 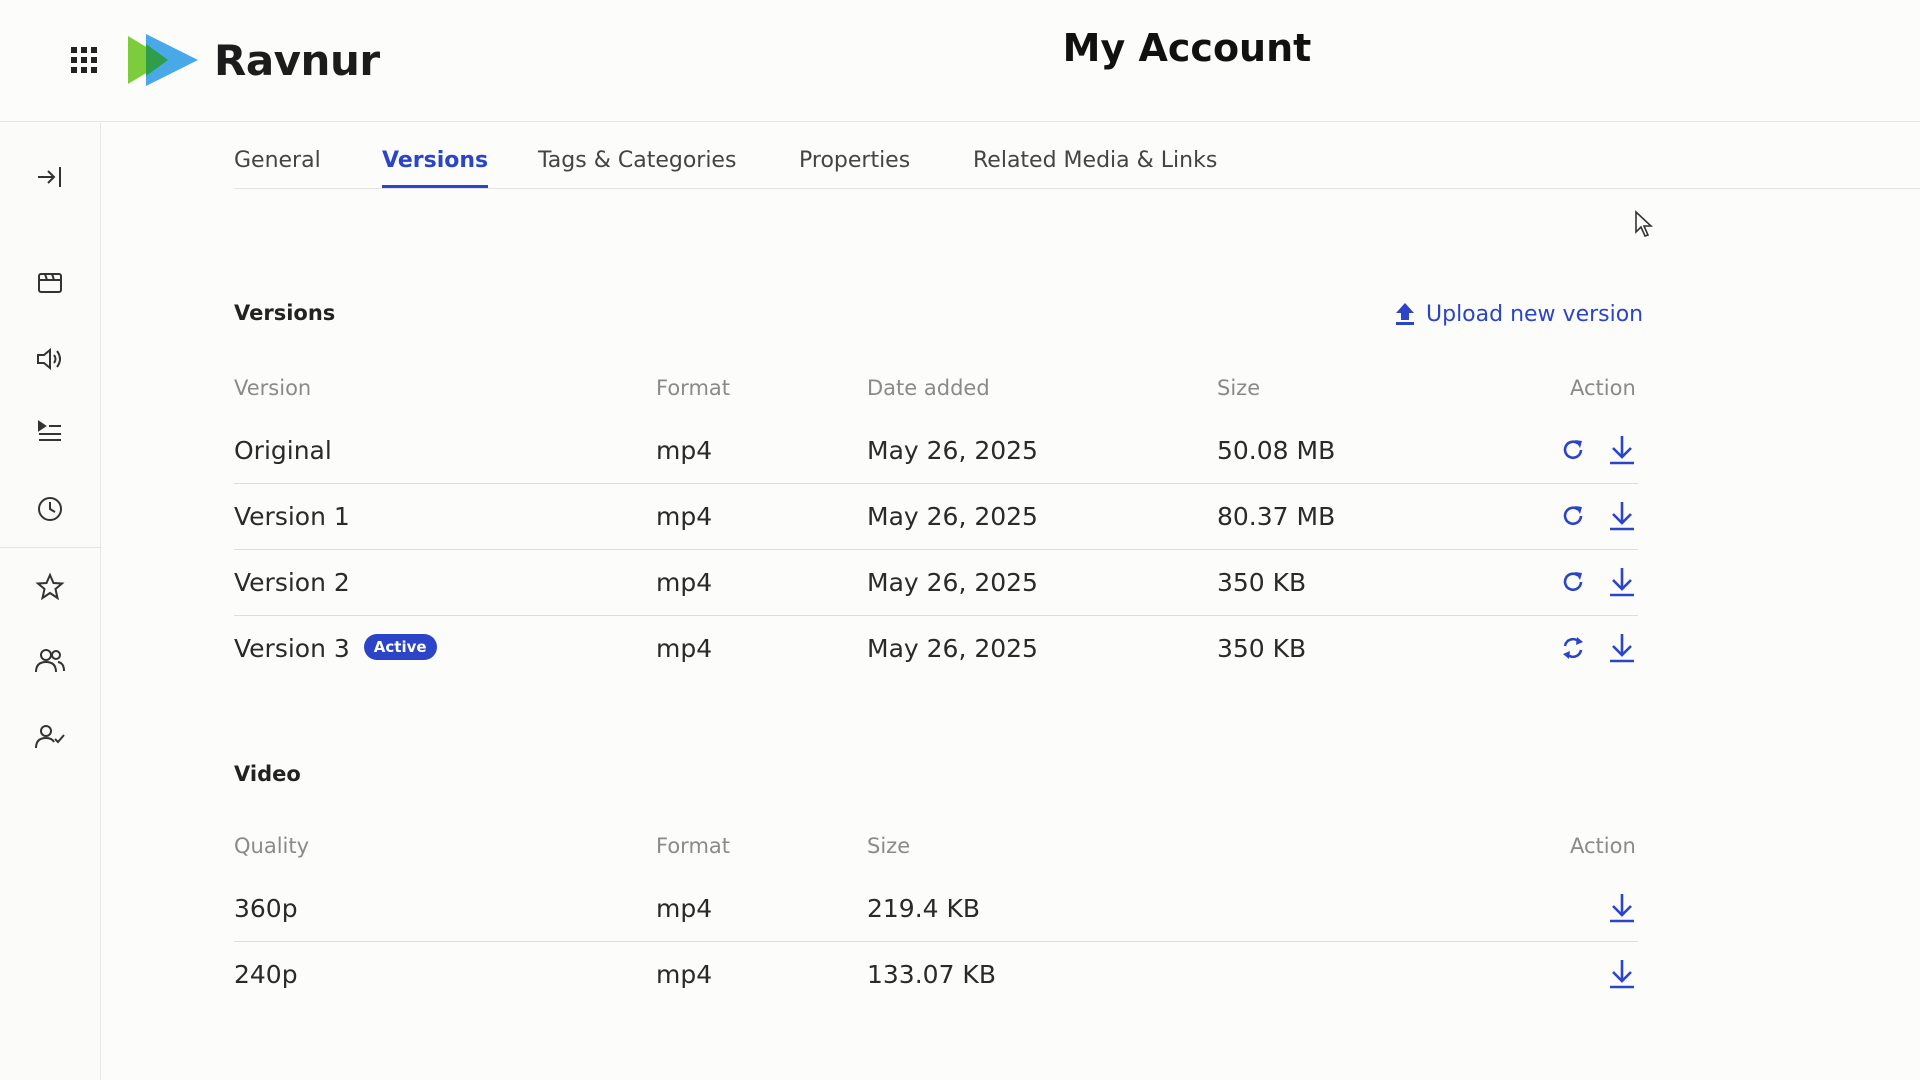 What do you see at coordinates (163, 60) in the screenshot?
I see `ravnur-logo-icon` at bounding box center [163, 60].